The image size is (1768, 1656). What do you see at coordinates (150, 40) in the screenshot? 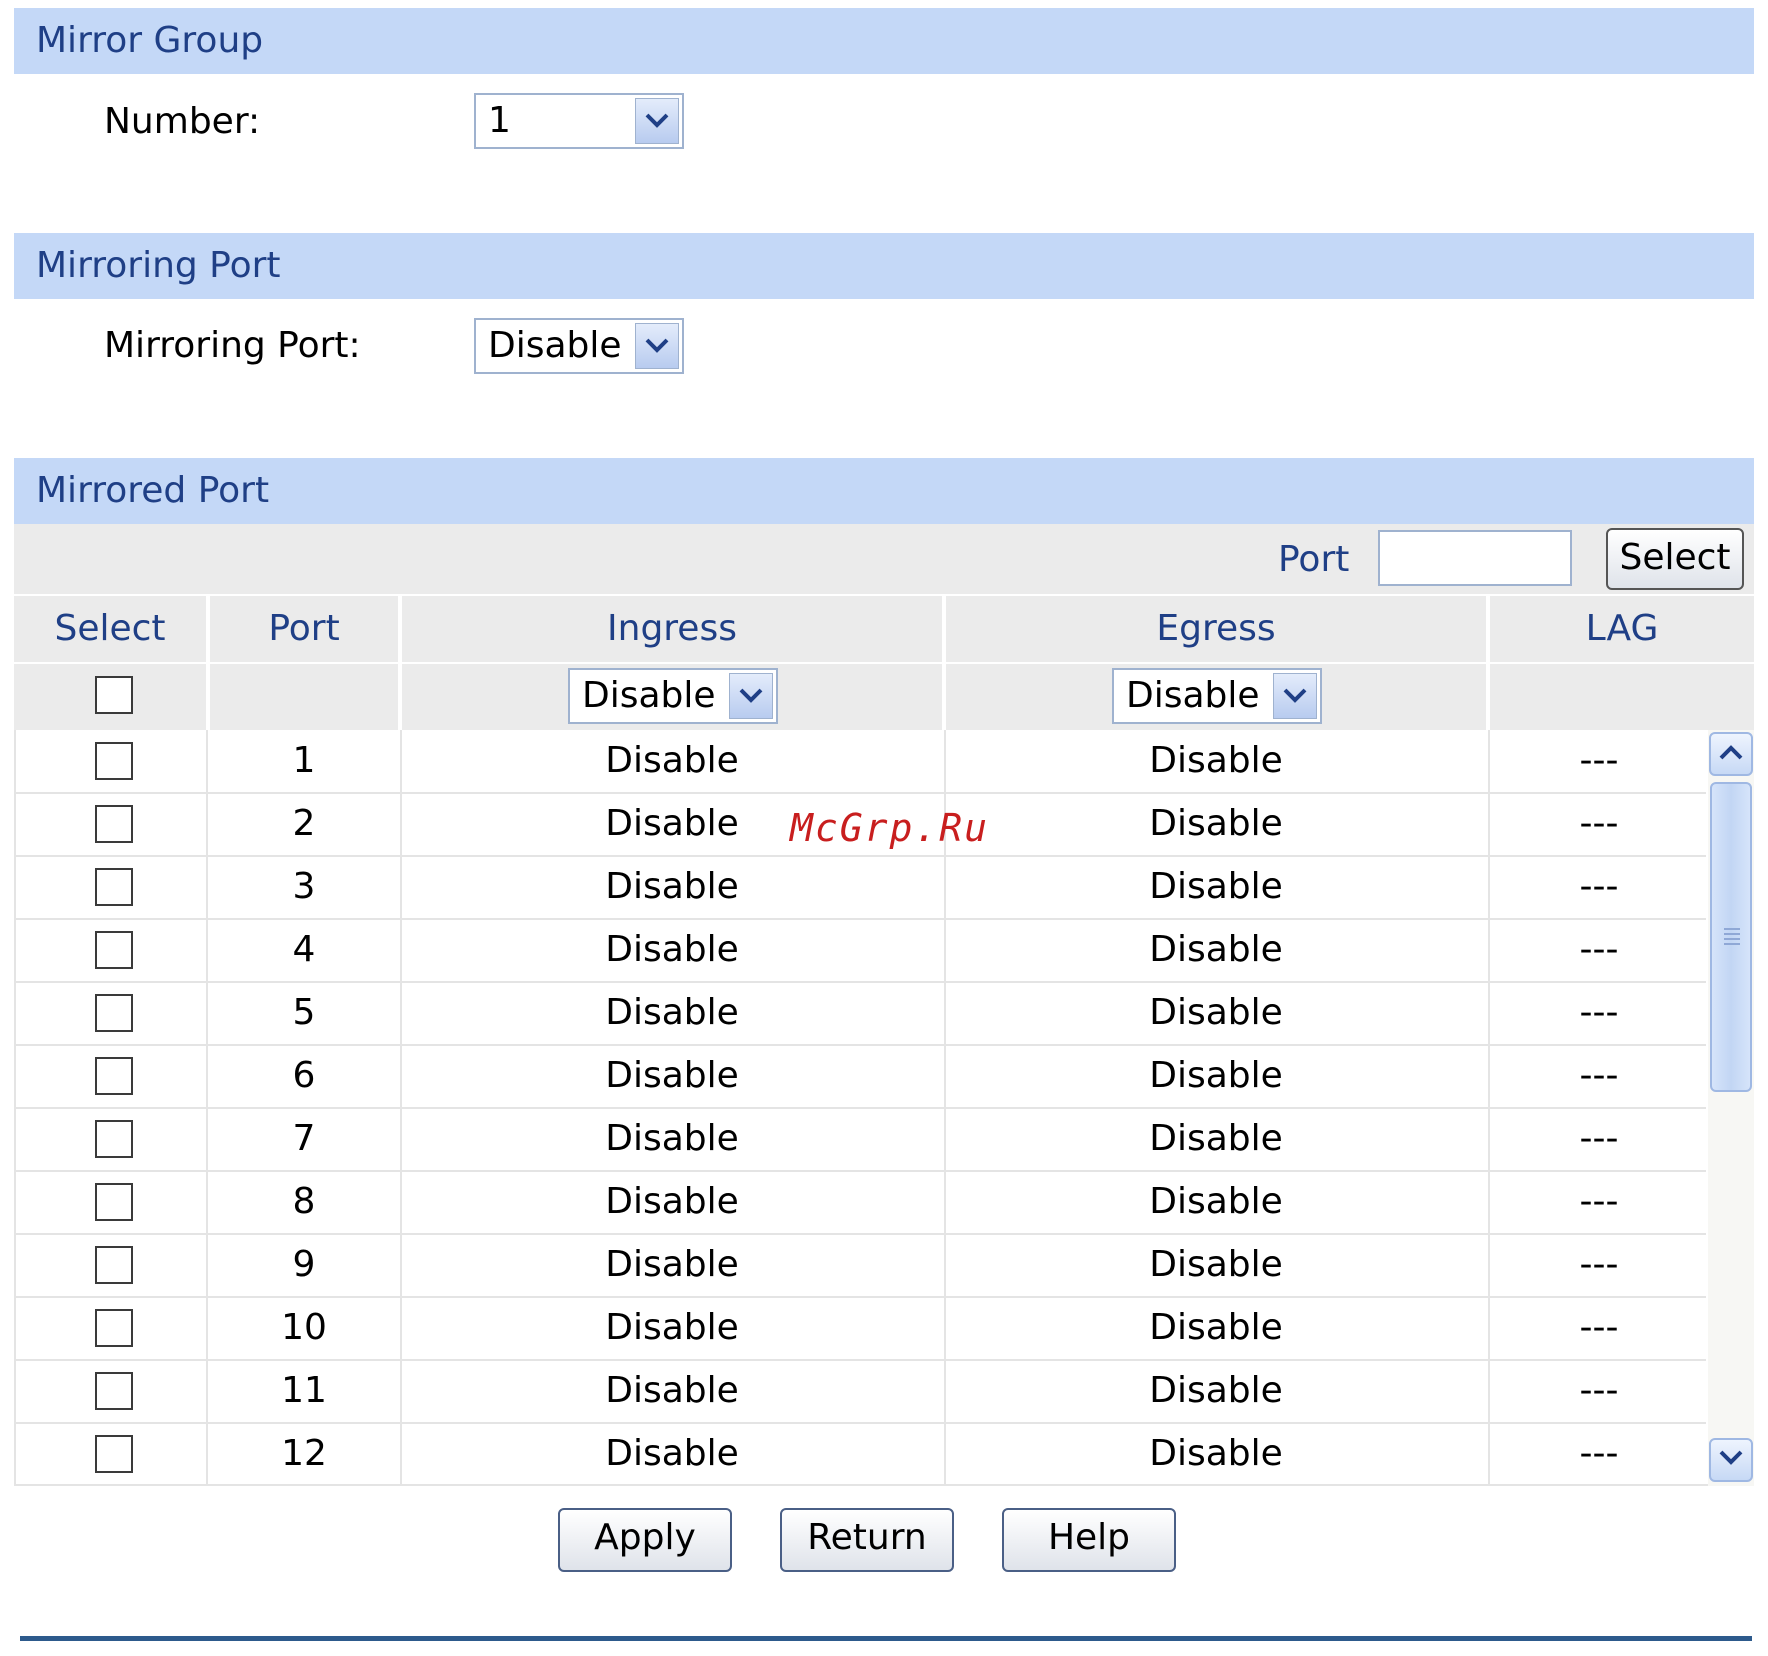
I see `mirror-group-title: Mirror Group` at bounding box center [150, 40].